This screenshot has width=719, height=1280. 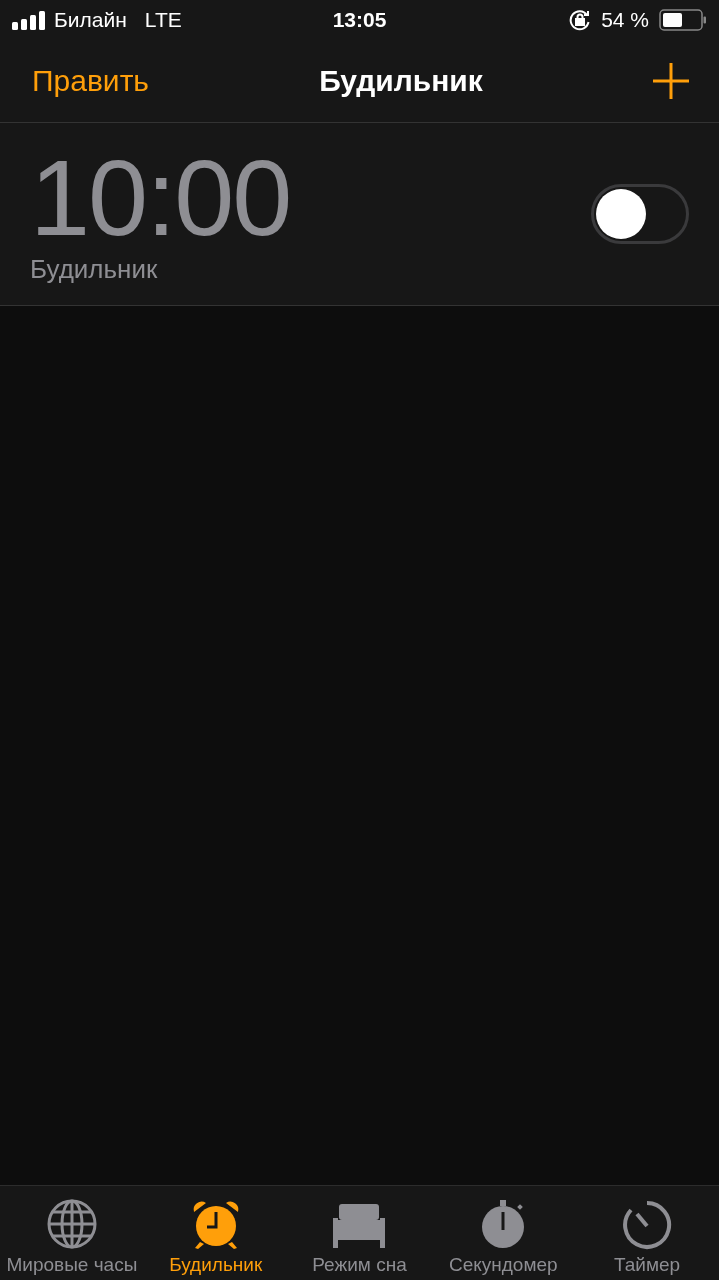 What do you see at coordinates (163, 20) in the screenshot?
I see `network-type: LTE` at bounding box center [163, 20].